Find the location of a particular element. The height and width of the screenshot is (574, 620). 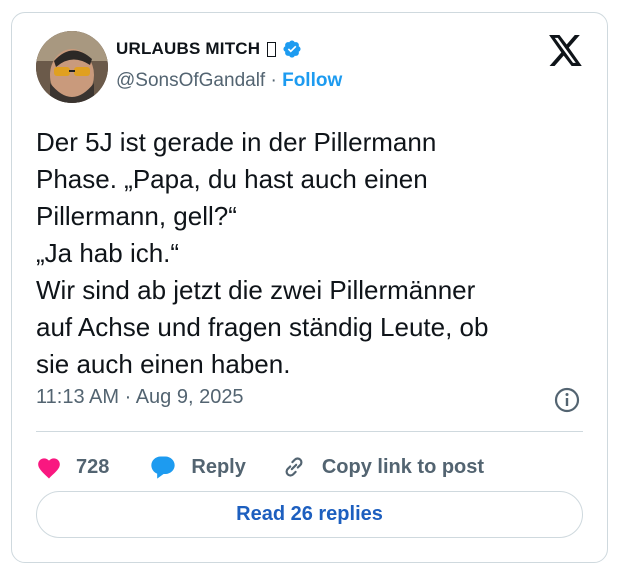

read-replies-label: Read 26 replies is located at coordinates (309, 514).